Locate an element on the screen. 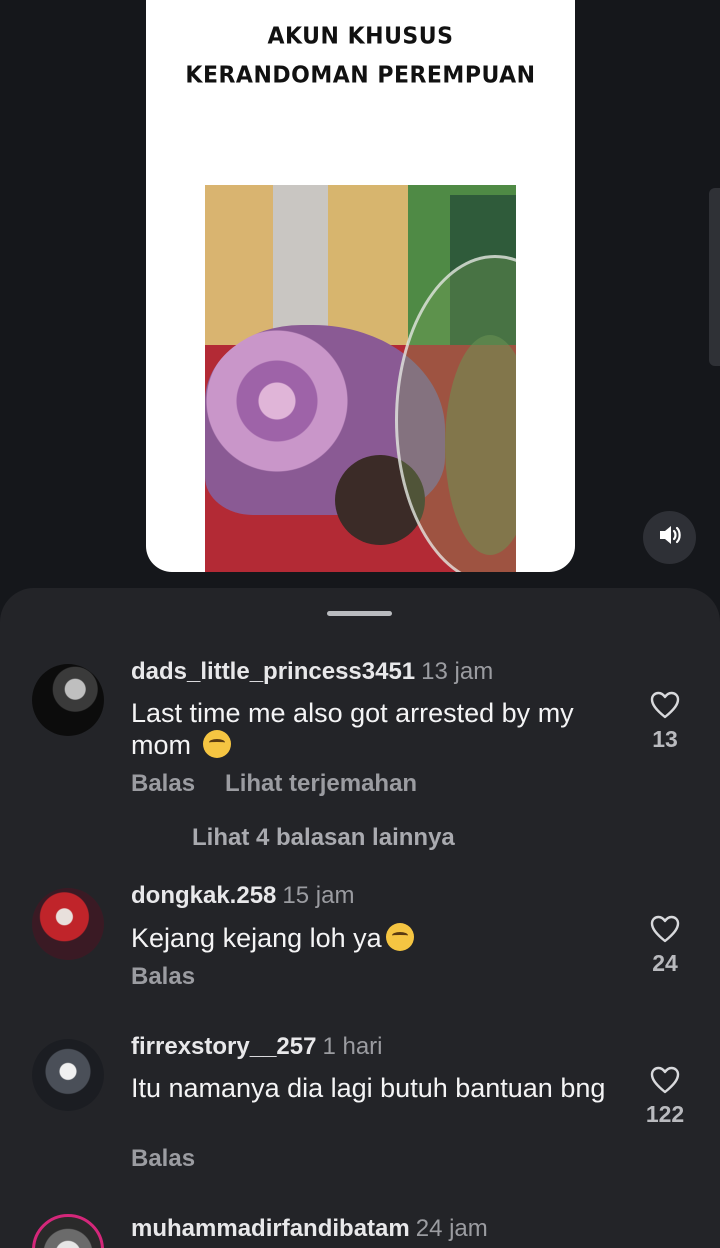  comment-text: Kejang kejang loh ya is located at coordinates (381, 938).